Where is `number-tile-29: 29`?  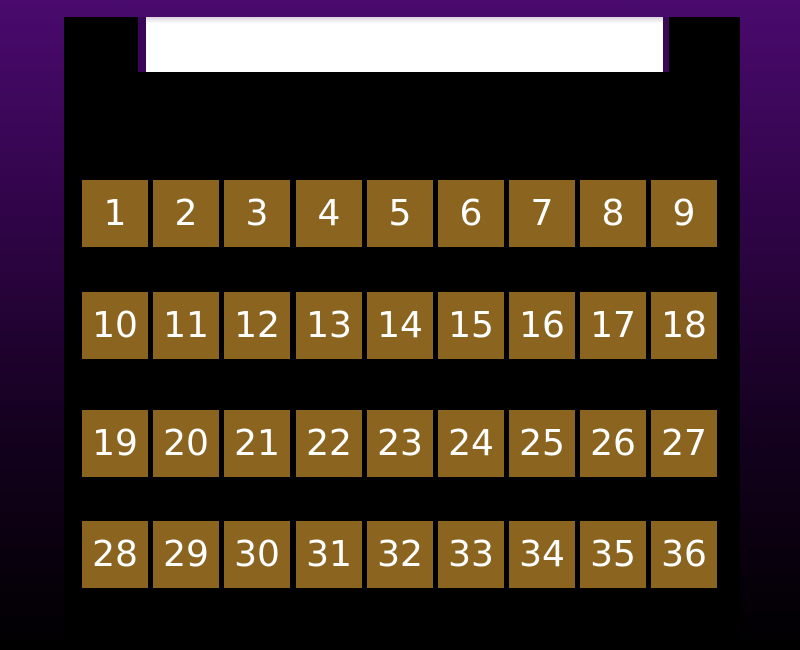
number-tile-29: 29 is located at coordinates (186, 554).